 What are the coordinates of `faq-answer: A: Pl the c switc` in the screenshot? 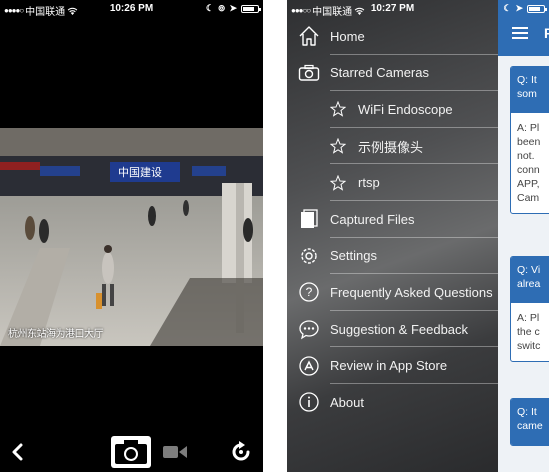 It's located at (530, 332).